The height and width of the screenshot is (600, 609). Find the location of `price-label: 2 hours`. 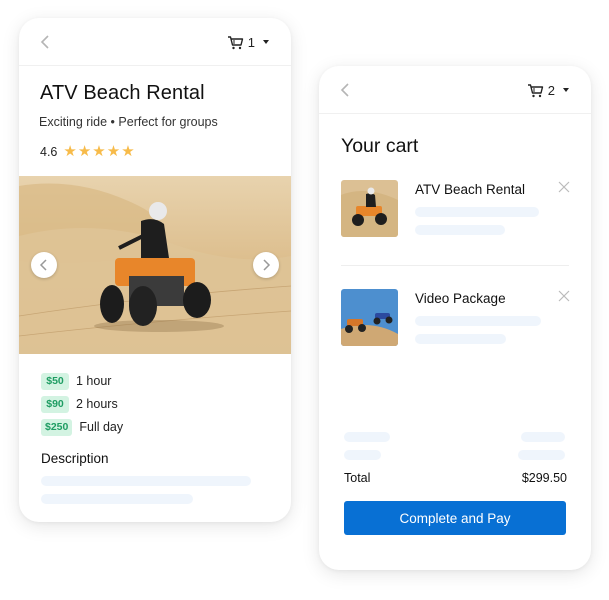

price-label: 2 hours is located at coordinates (97, 404).